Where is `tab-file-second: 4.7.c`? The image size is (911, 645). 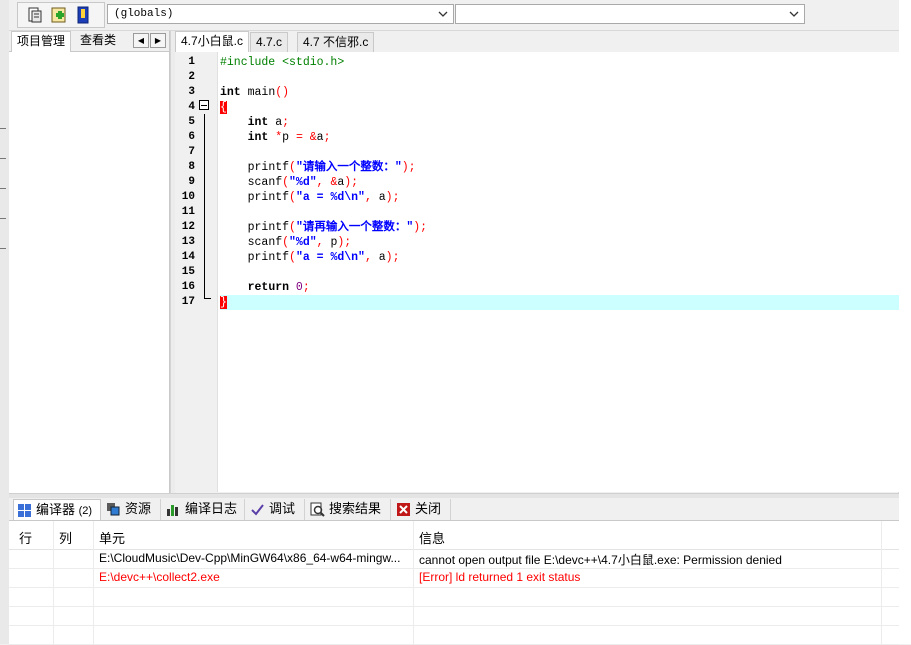 tab-file-second: 4.7.c is located at coordinates (269, 42).